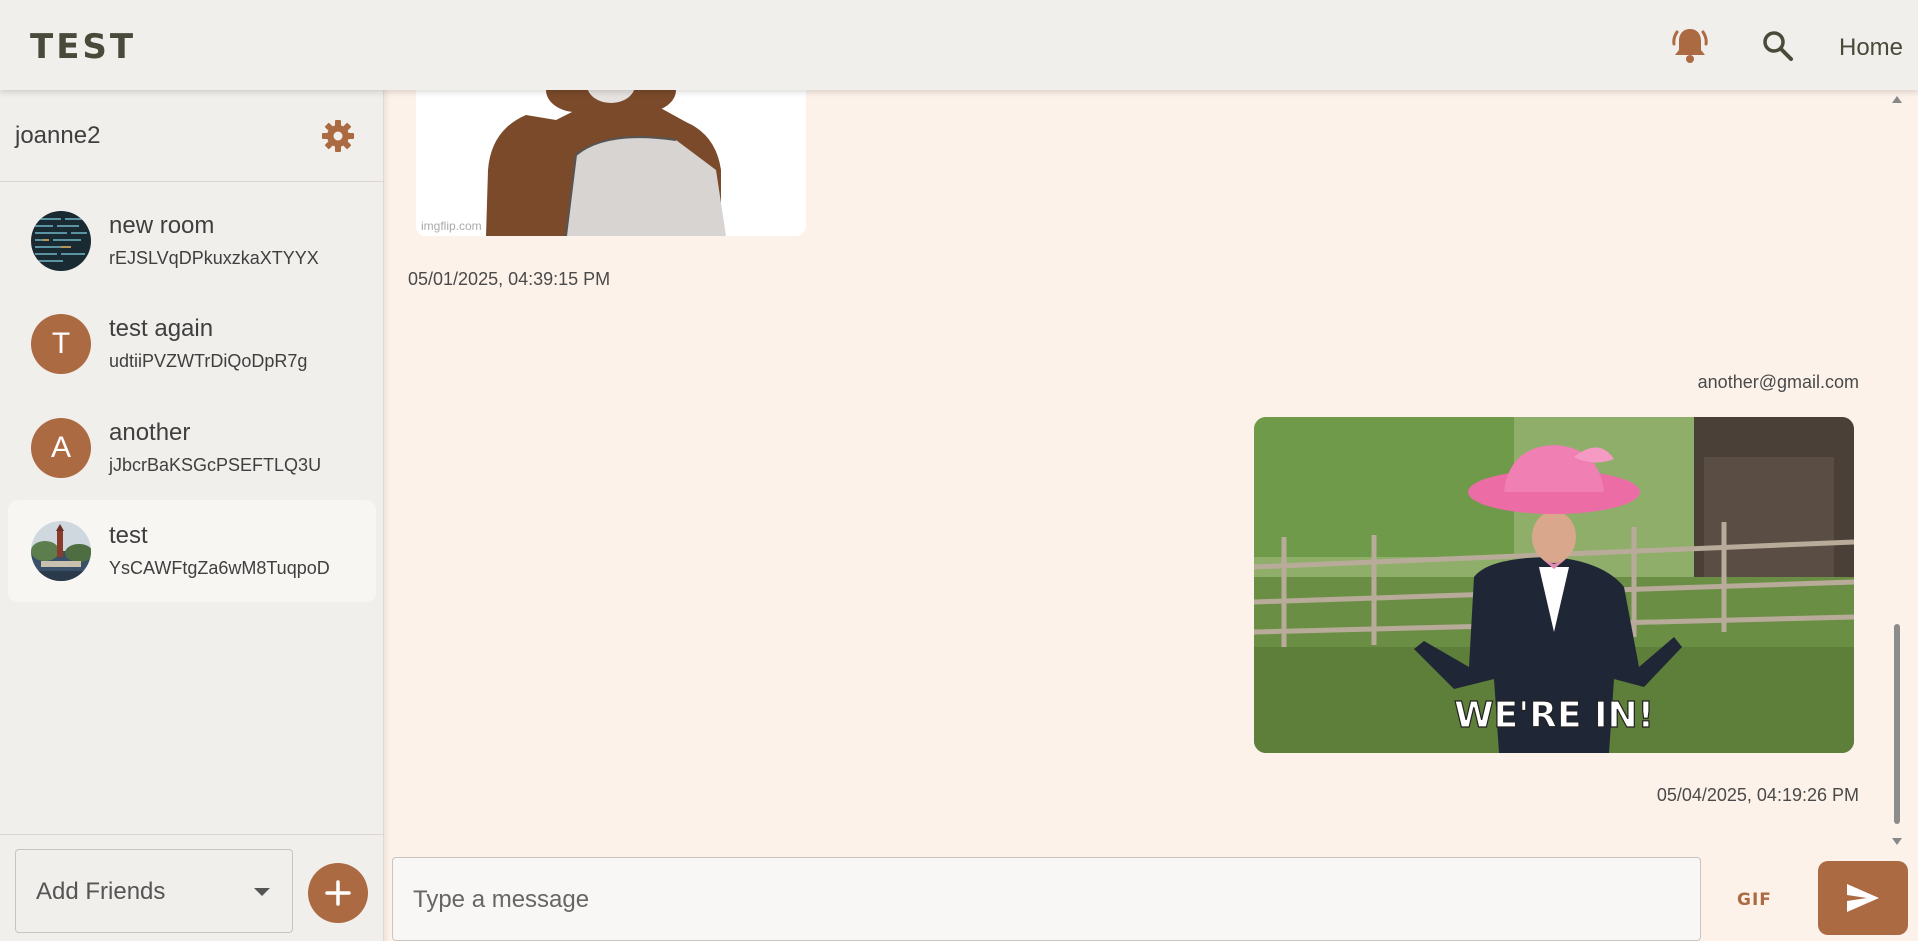 This screenshot has height=941, width=1918. I want to click on room-item-another: A another jJbcrBaKSGcPSEFTLQ3U, so click(192, 448).